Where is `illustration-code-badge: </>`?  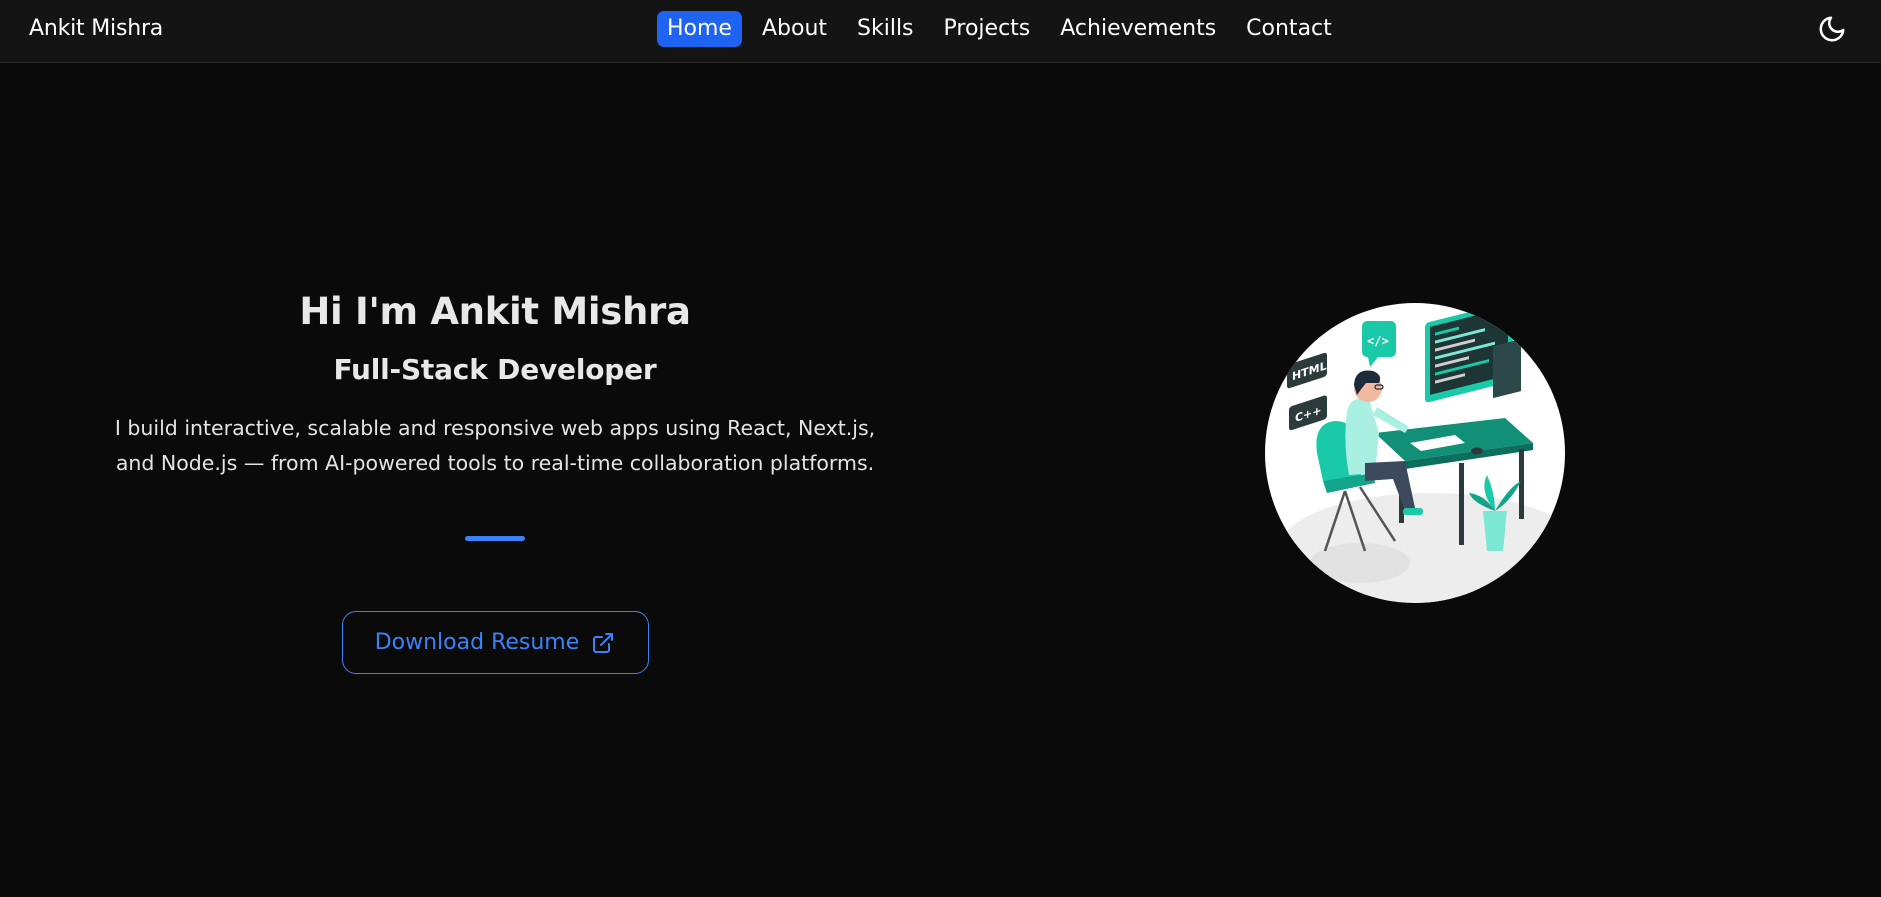 illustration-code-badge: </> is located at coordinates (1378, 341).